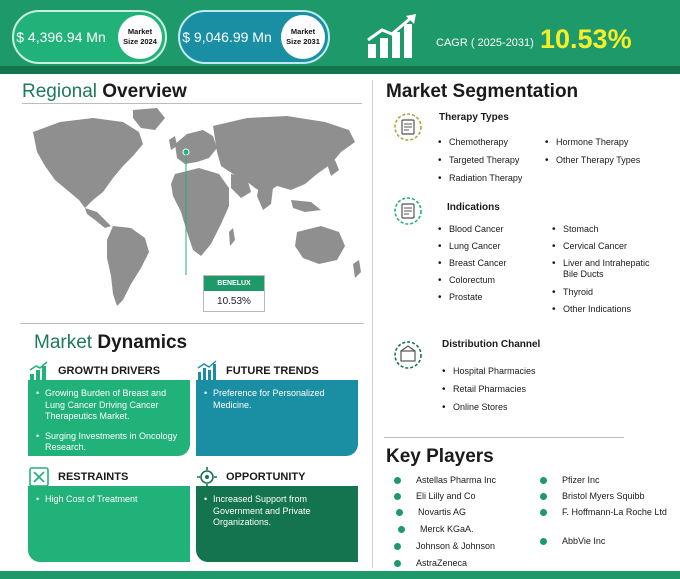  Describe the element at coordinates (474, 407) in the screenshot. I see `distribution-item: Online Stores` at that location.